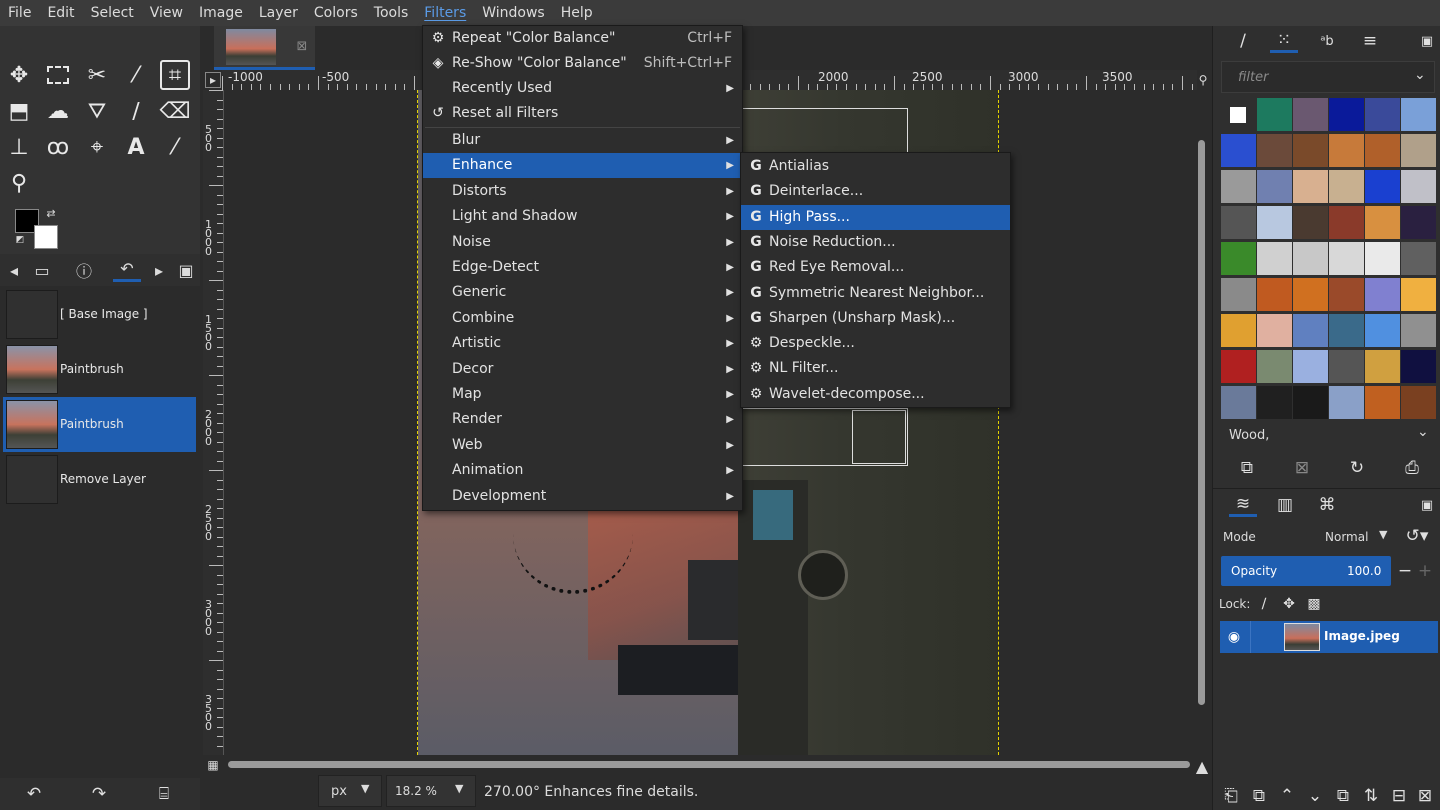  Describe the element at coordinates (1412, 468) in the screenshot. I see `open-pattern-icon: ⎙` at that location.